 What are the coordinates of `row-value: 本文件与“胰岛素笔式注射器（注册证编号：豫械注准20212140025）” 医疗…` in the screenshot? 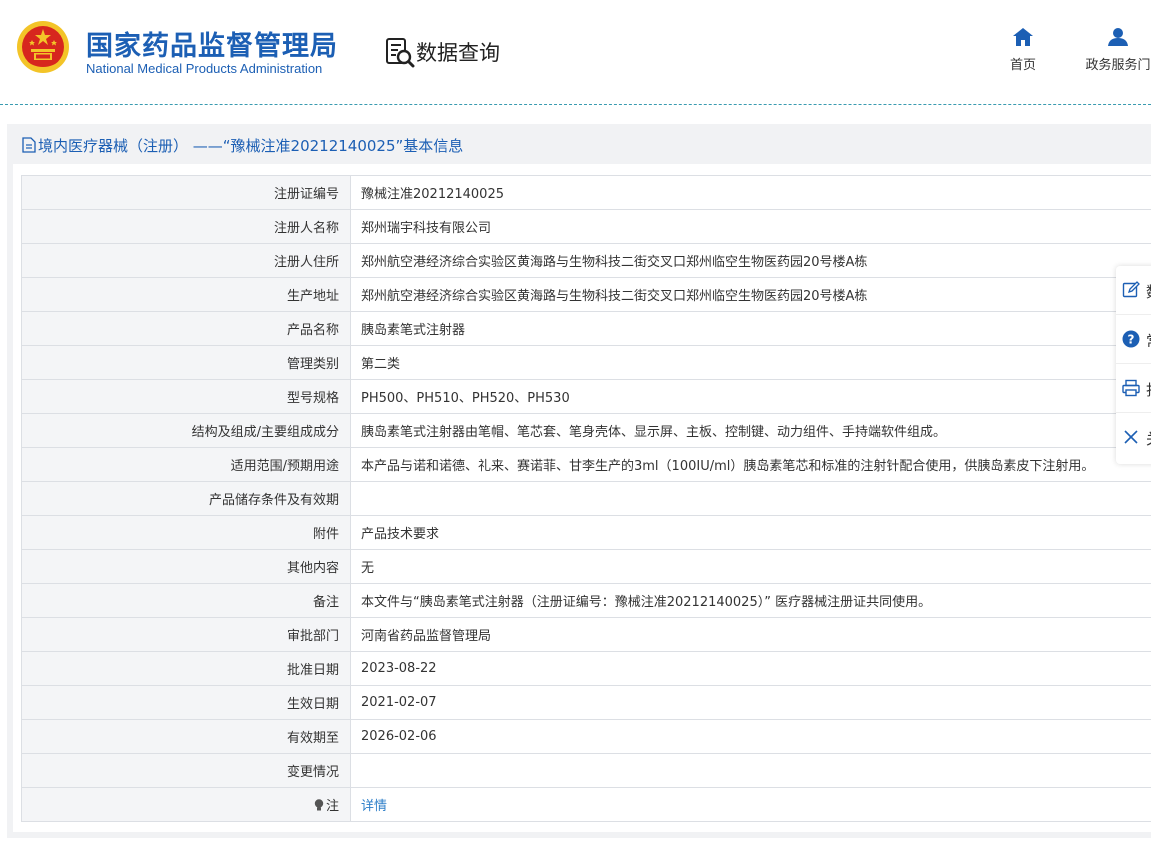 It's located at (750, 600).